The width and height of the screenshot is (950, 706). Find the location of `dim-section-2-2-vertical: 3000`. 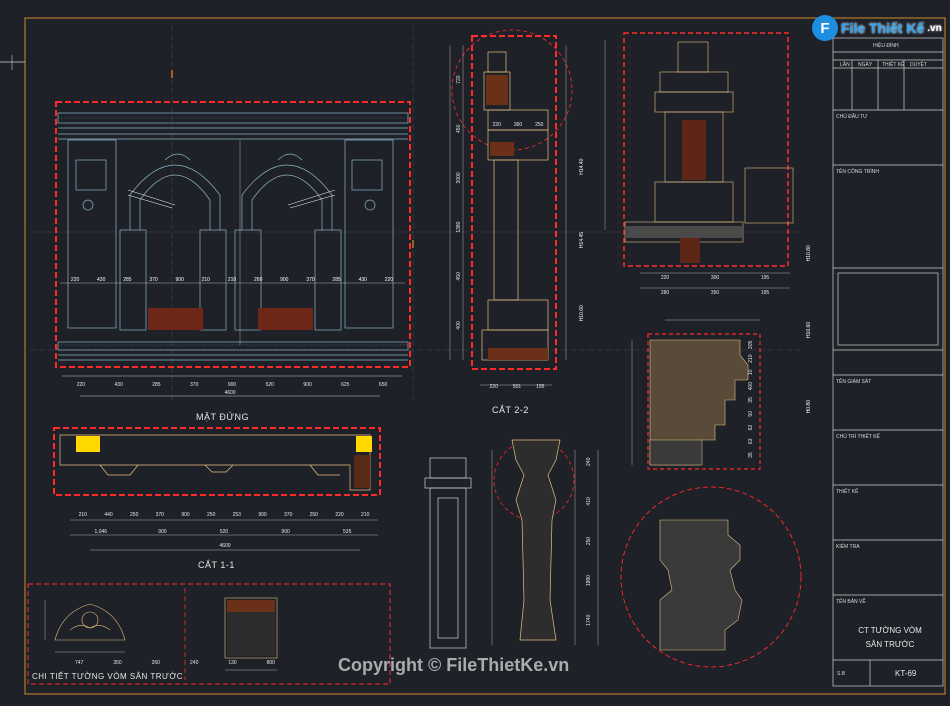

dim-section-2-2-vertical: 3000 is located at coordinates (459, 177).